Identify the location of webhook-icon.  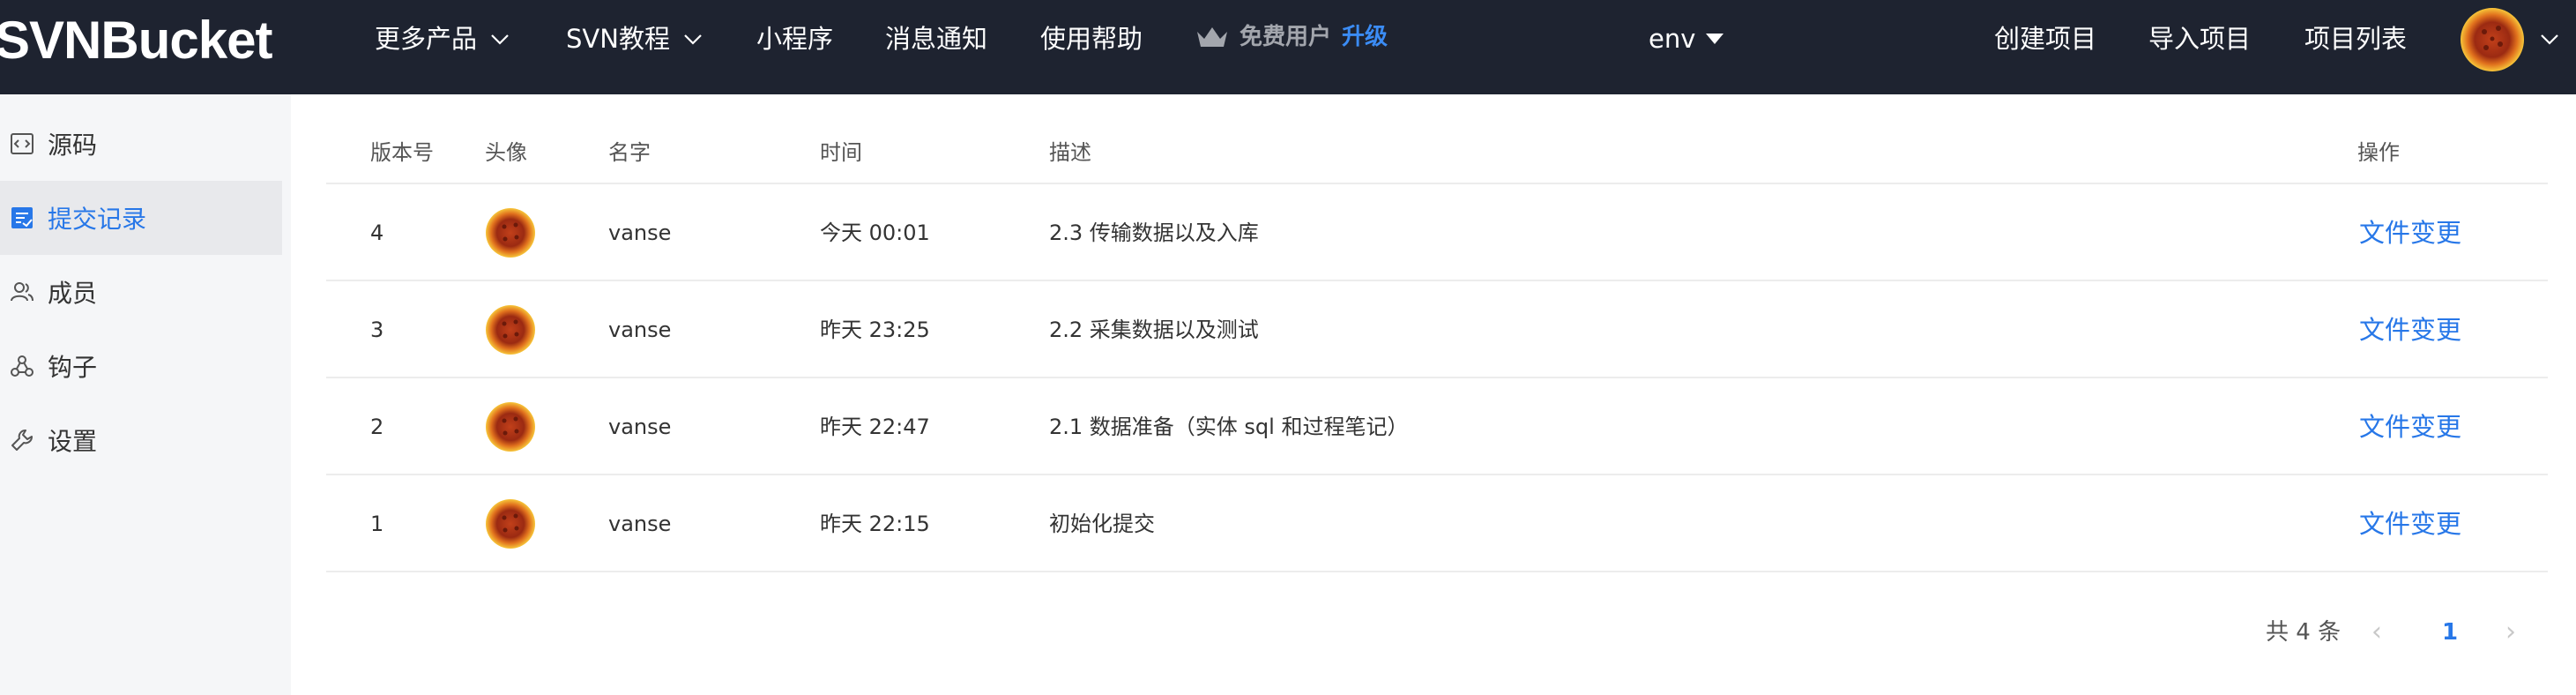
(23, 366).